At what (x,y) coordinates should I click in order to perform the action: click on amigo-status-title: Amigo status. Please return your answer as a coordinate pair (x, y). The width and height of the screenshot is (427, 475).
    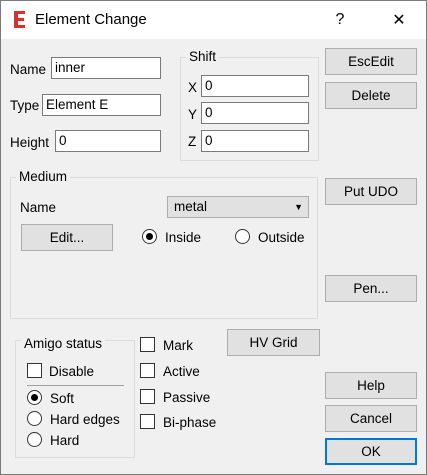
    Looking at the image, I should click on (63, 343).